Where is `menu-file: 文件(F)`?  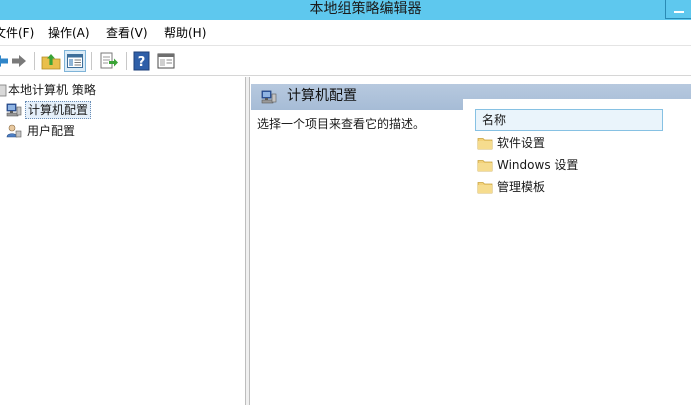
menu-file: 文件(F) is located at coordinates (17, 33).